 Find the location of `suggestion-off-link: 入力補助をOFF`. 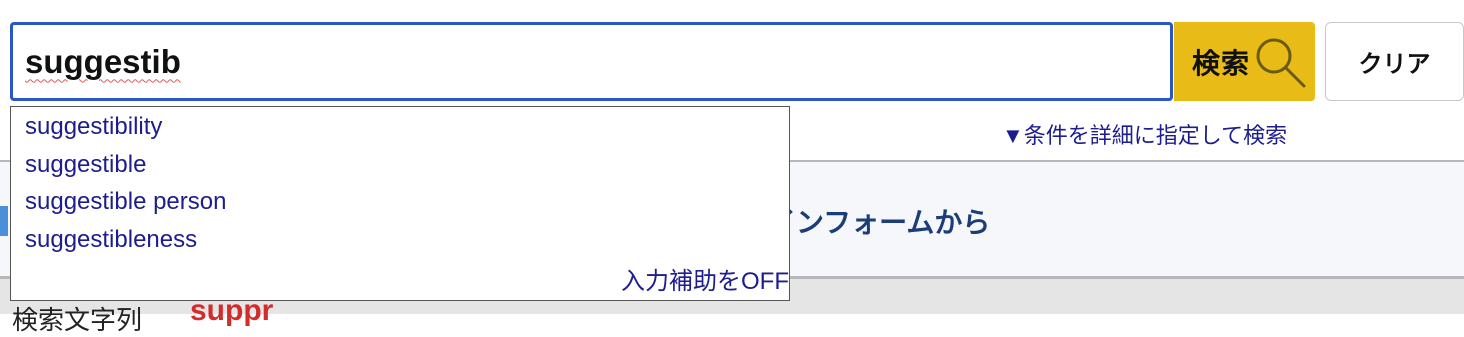

suggestion-off-link: 入力補助をOFF is located at coordinates (705, 278).